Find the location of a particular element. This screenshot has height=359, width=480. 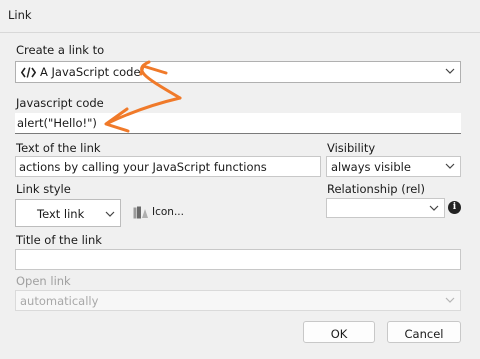

open-link-label: Open link is located at coordinates (43, 281).